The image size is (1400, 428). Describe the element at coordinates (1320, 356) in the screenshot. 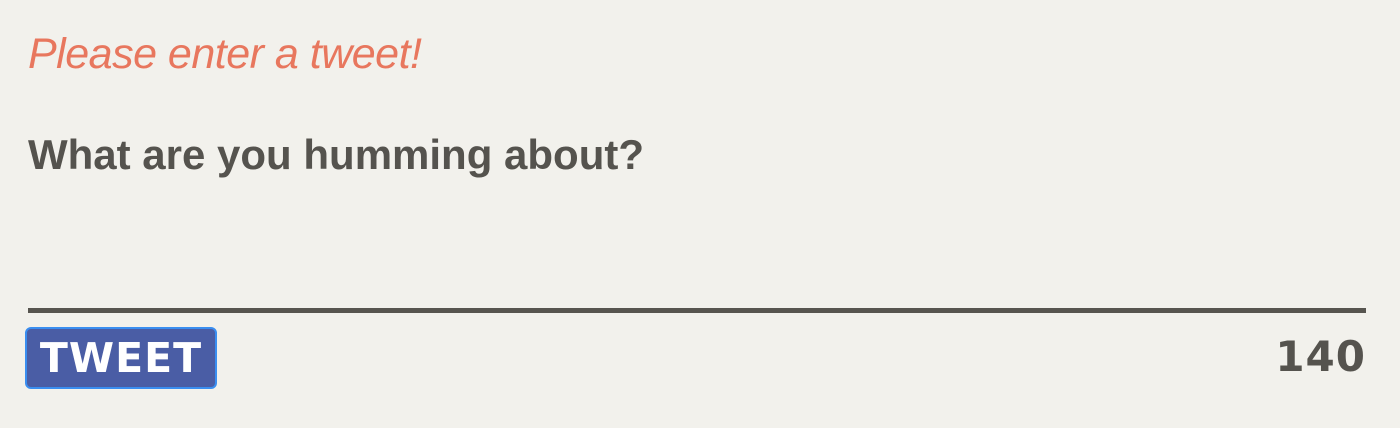

I see `character-counter: 140` at that location.